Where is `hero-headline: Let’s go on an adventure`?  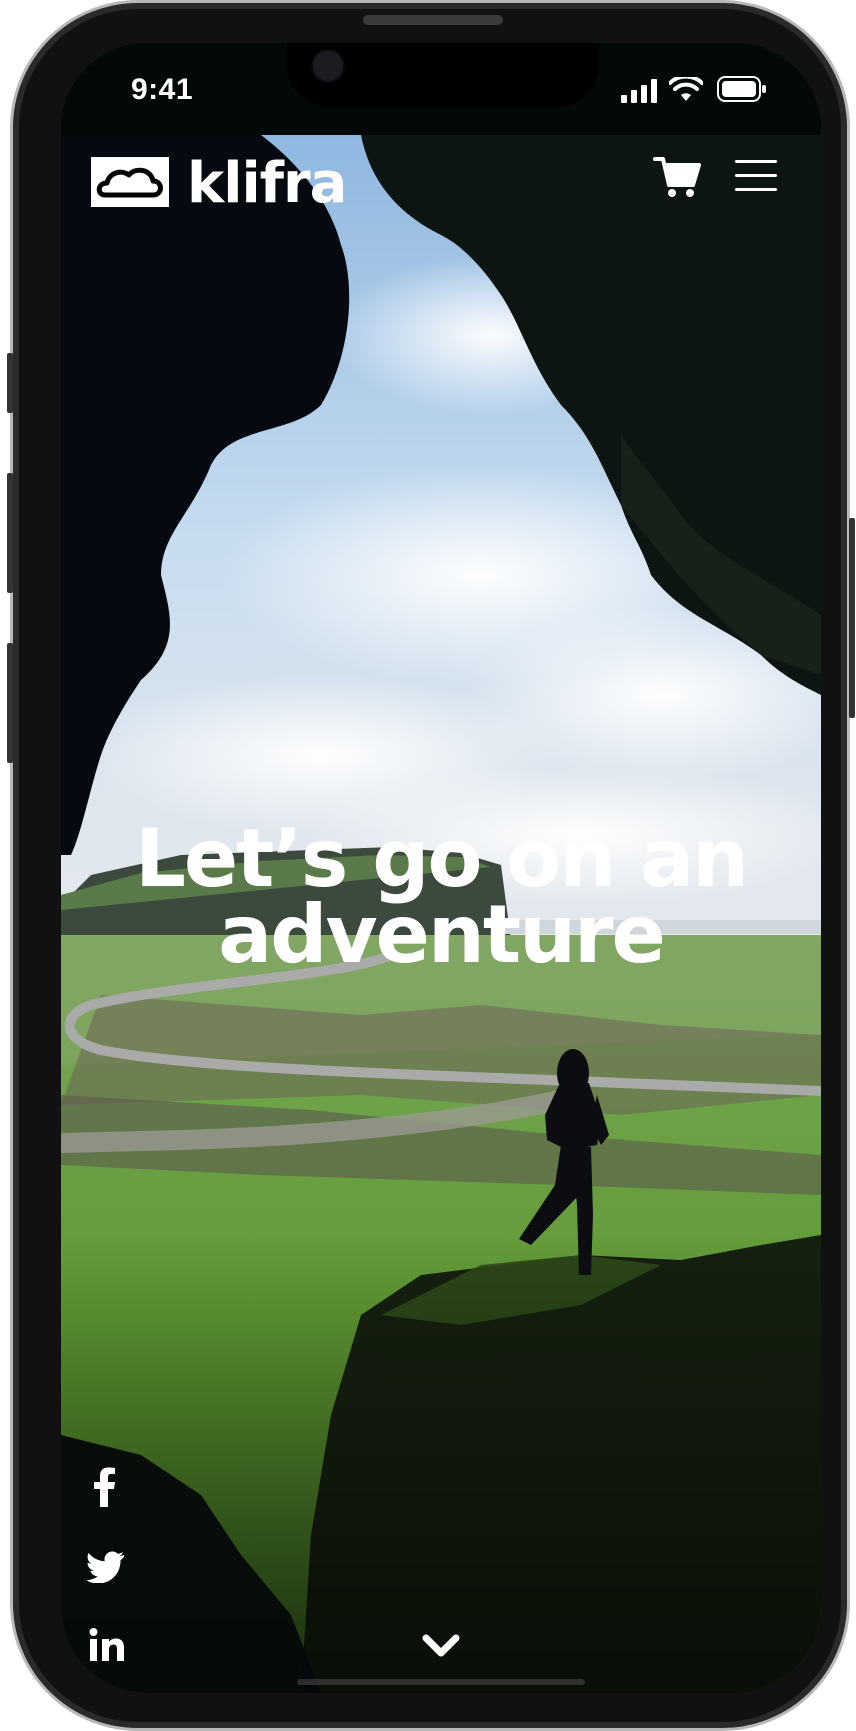
hero-headline: Let’s go on an adventure is located at coordinates (441, 896).